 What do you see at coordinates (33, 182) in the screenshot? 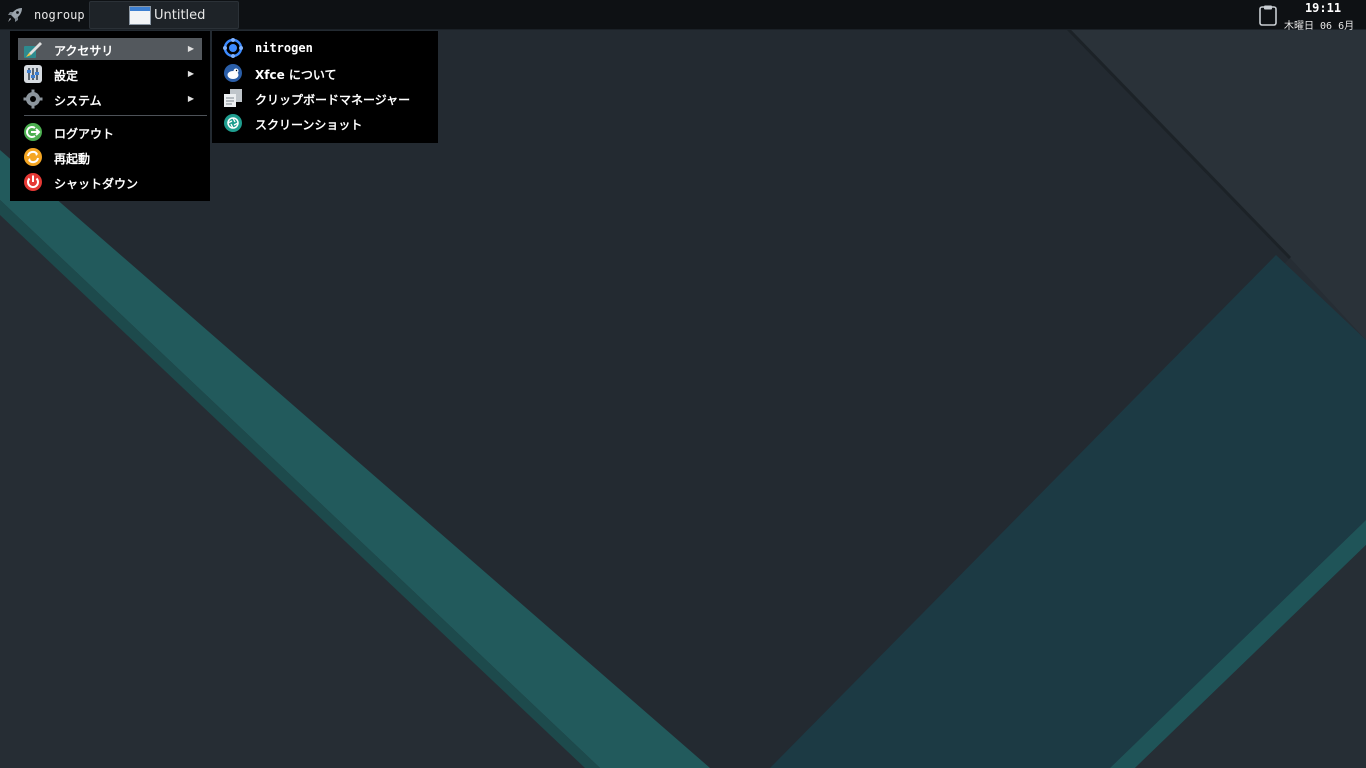
I see `shutdown-icon` at bounding box center [33, 182].